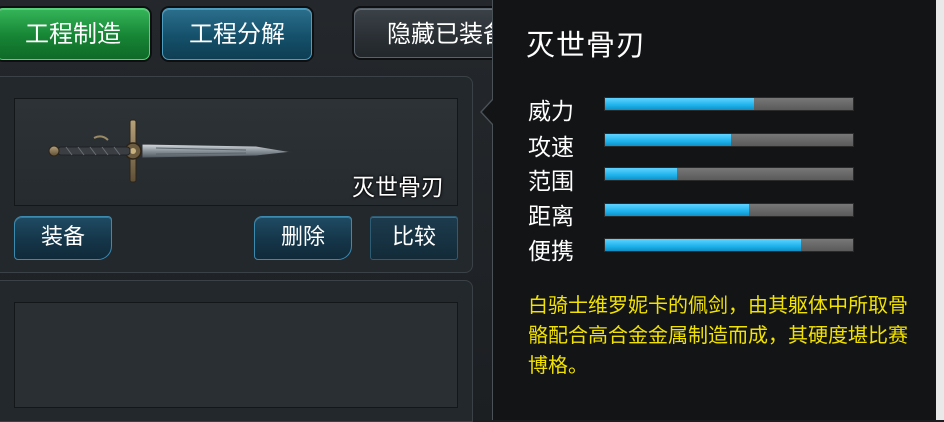  I want to click on stat-bar-distance, so click(729, 210).